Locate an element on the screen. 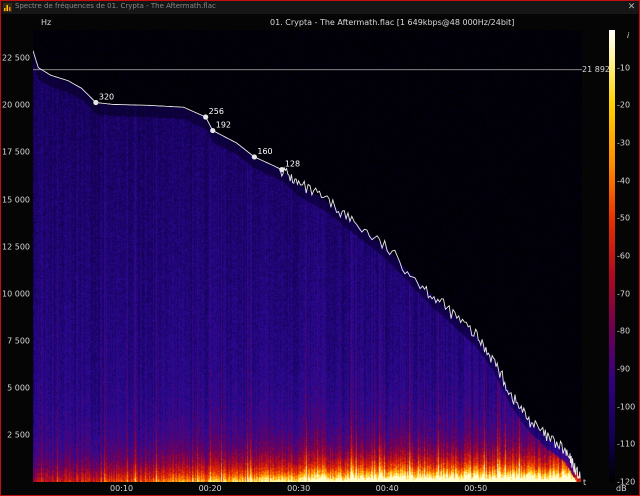 The image size is (640, 496). y-tick-label: 15 000 is located at coordinates (16, 199).